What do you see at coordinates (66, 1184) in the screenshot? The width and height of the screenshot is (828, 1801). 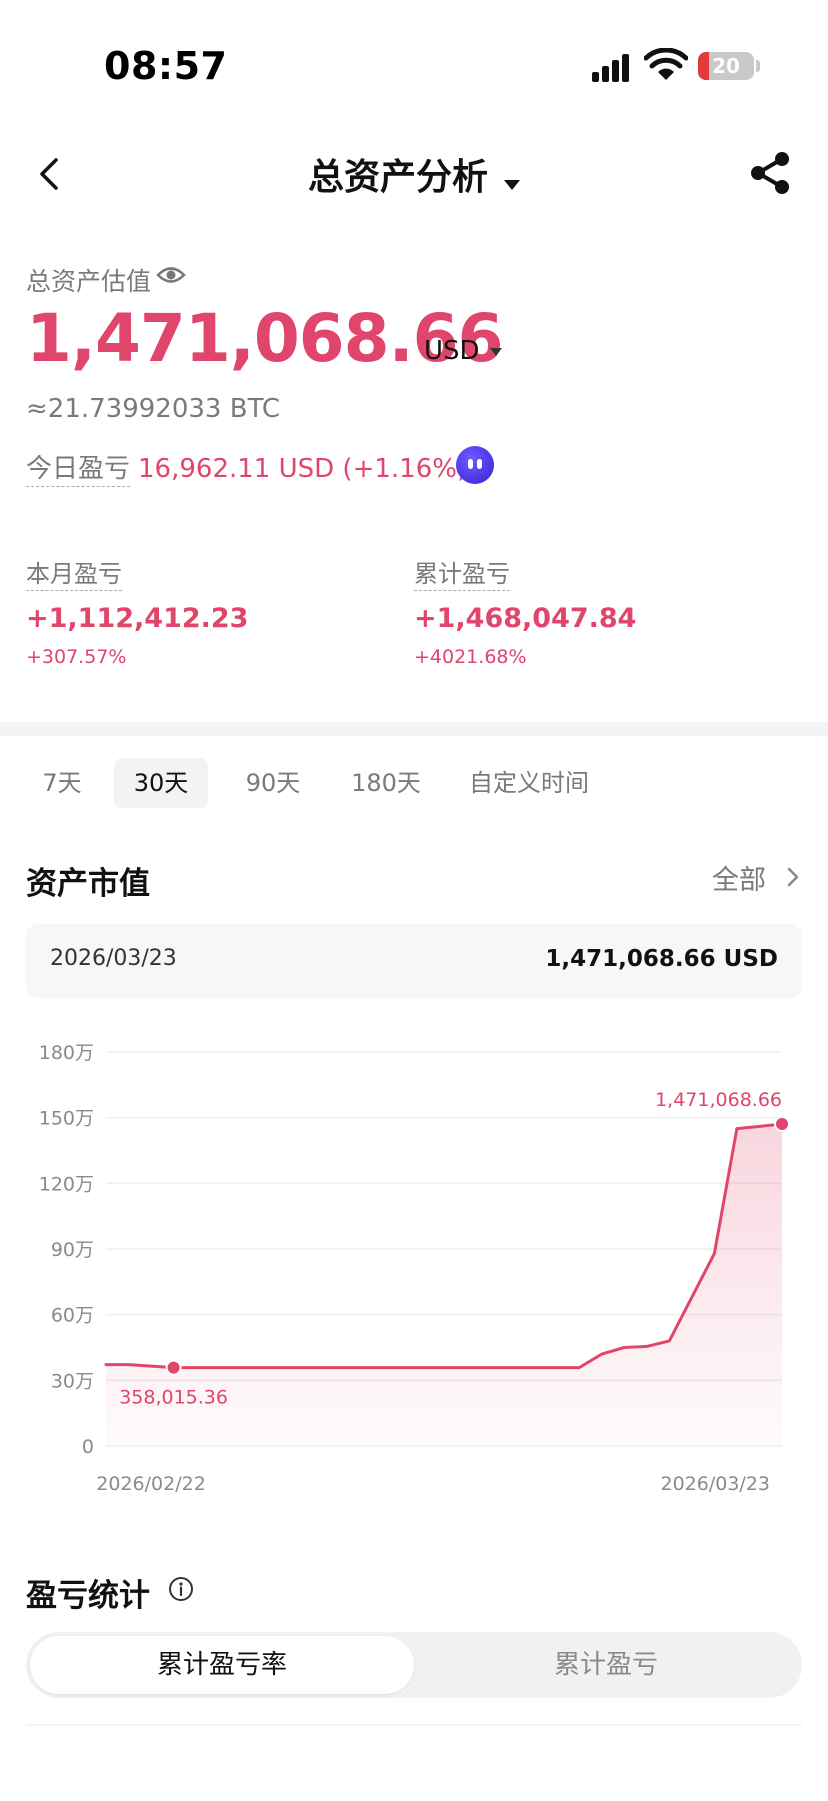 I see `y-tick-label: 120万` at bounding box center [66, 1184].